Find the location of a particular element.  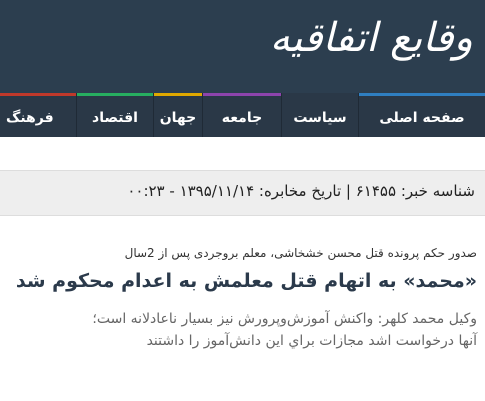

nav-item-economy: اقتصاد is located at coordinates (115, 115).